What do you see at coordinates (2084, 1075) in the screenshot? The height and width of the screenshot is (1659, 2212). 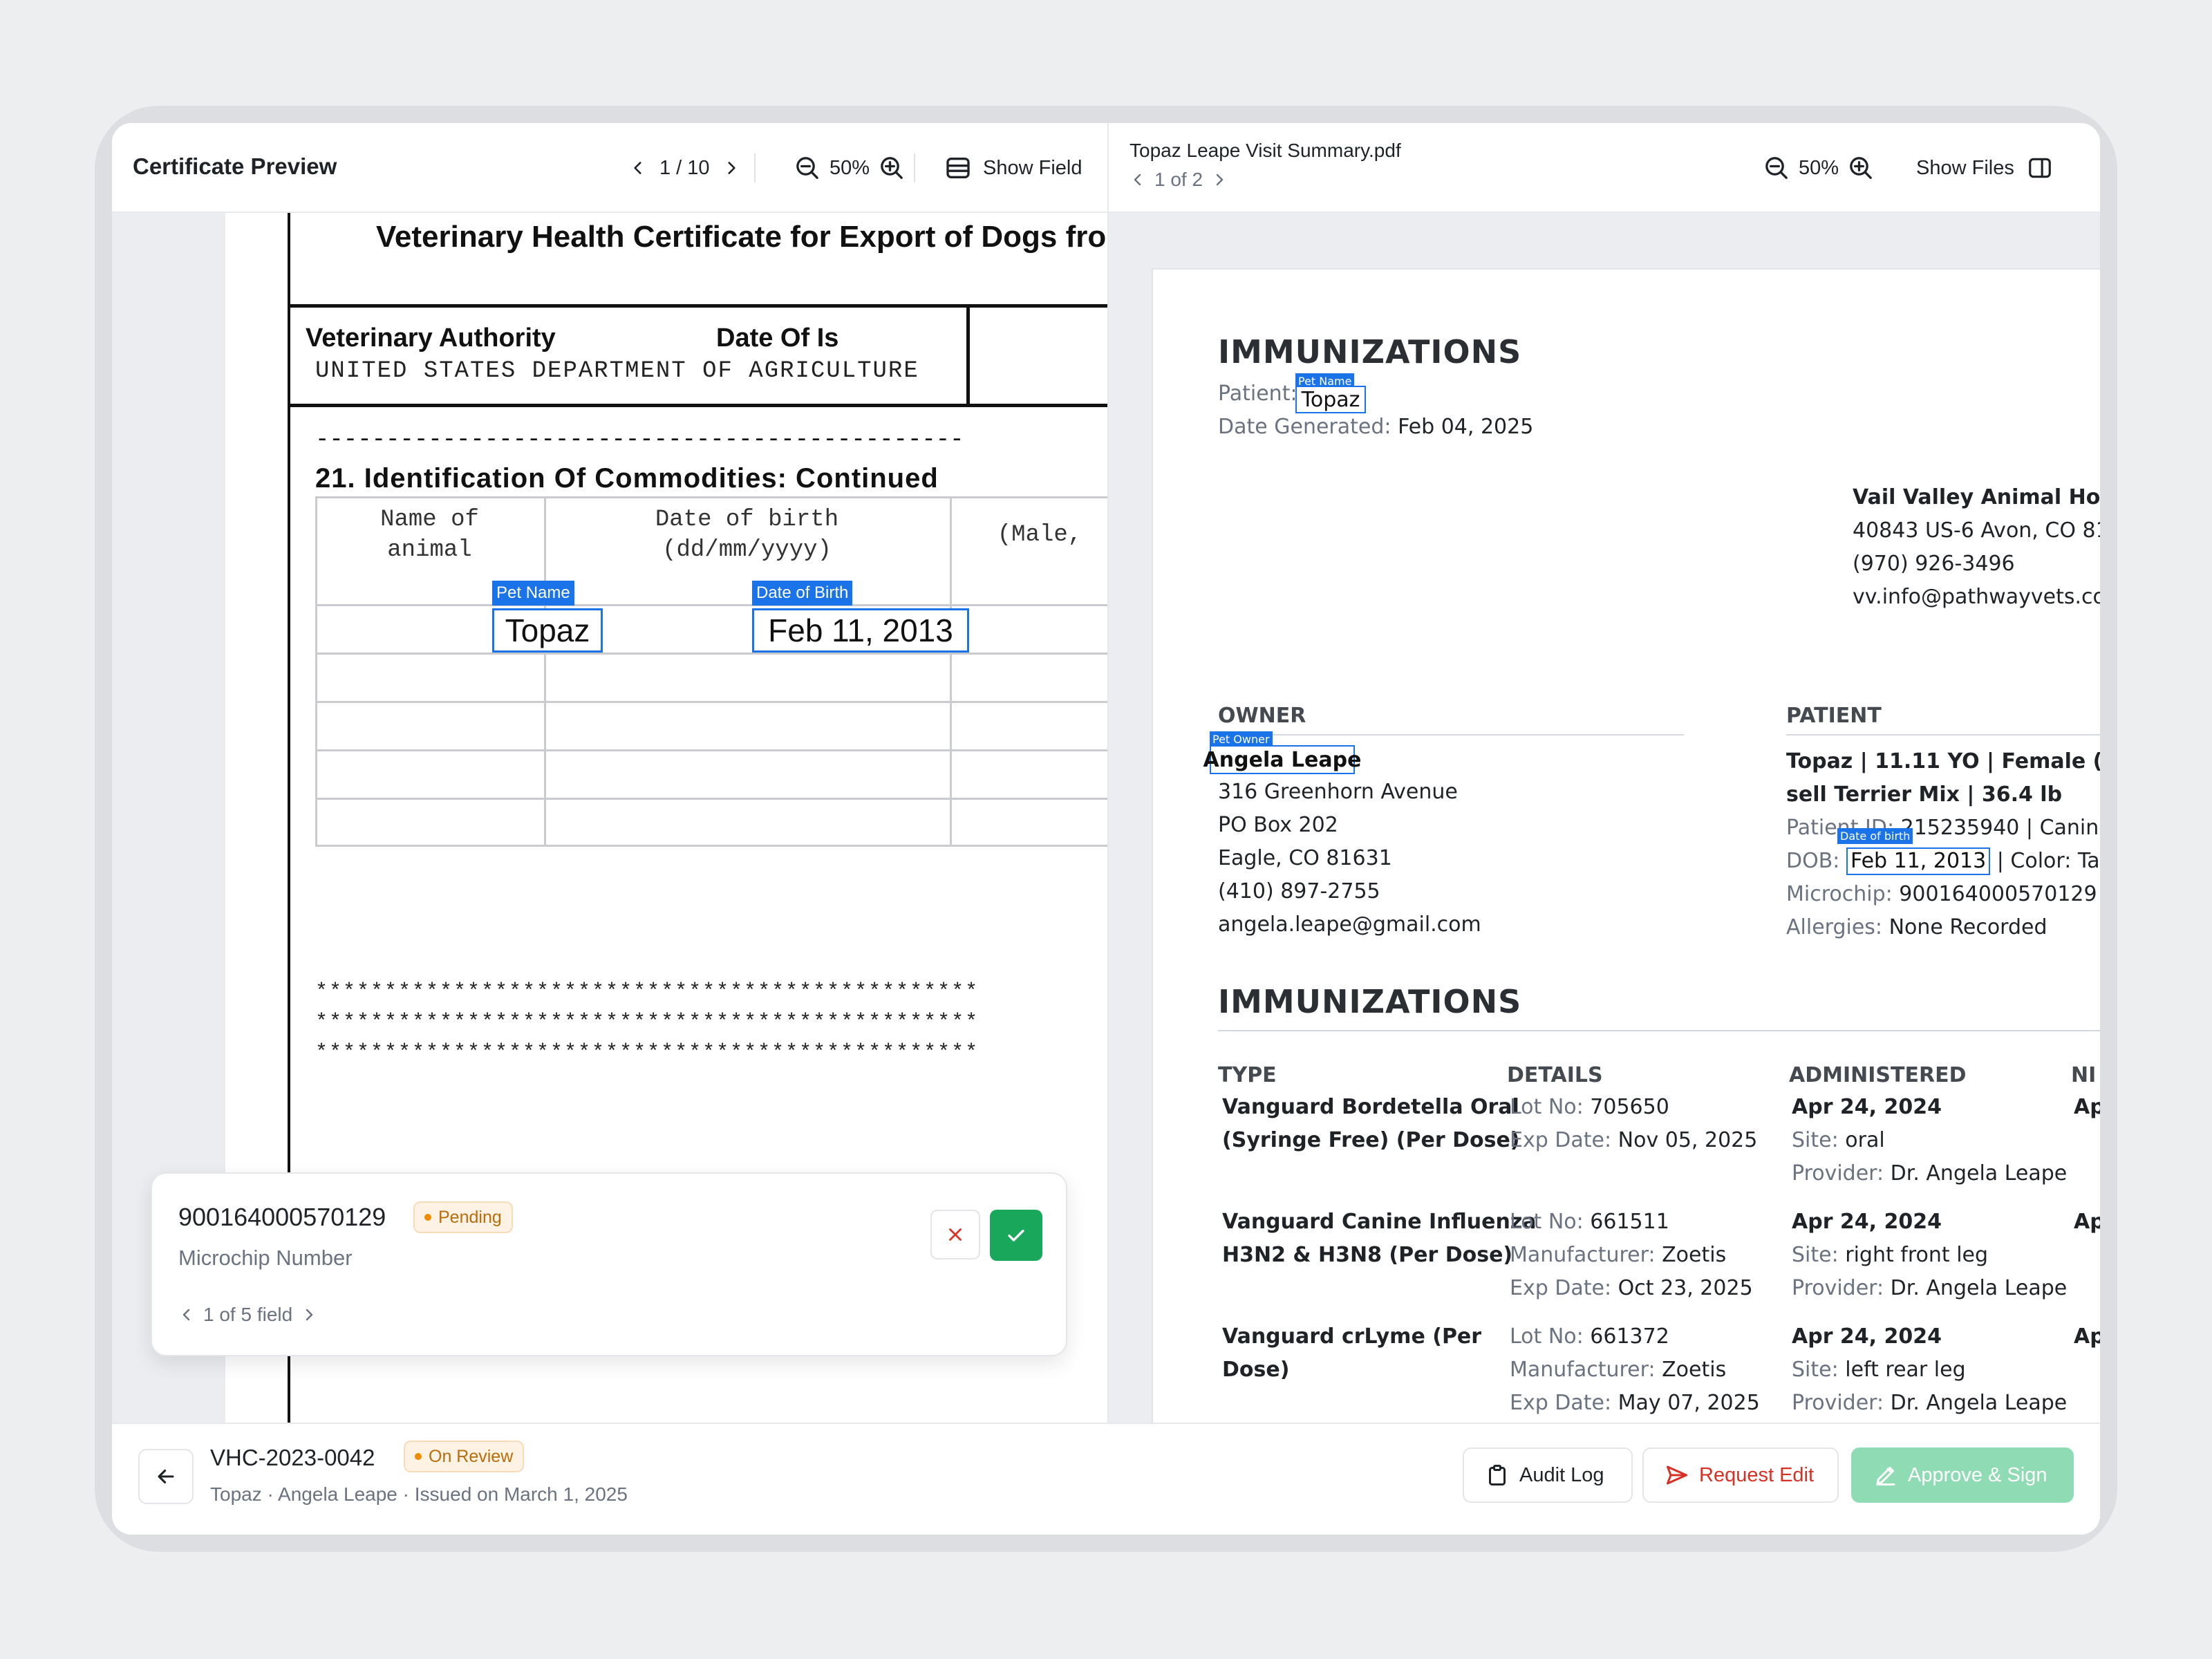 I see `column-header-next: NI` at bounding box center [2084, 1075].